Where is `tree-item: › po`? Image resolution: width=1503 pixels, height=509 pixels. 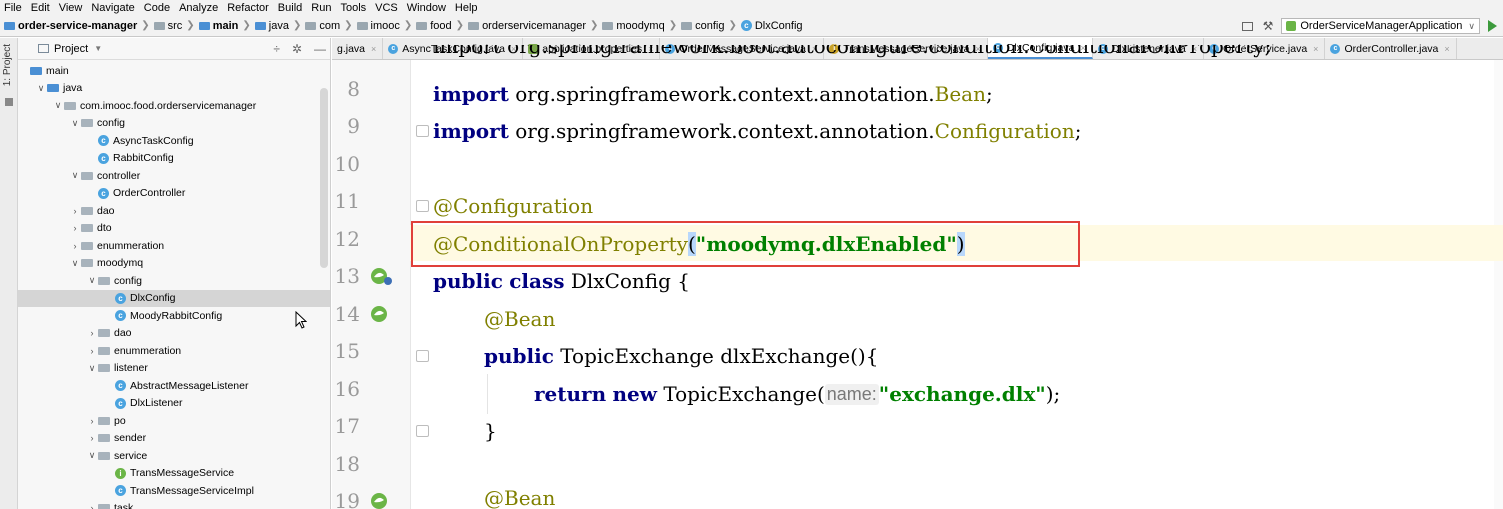
tree-item: › po is located at coordinates (174, 421).